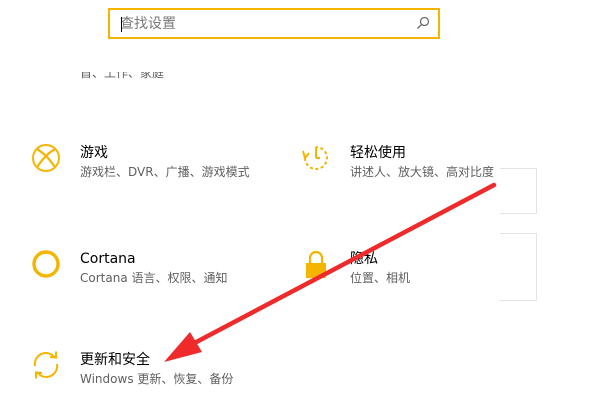 The image size is (590, 403). Describe the element at coordinates (46, 158) in the screenshot. I see `xbox-icon` at that location.